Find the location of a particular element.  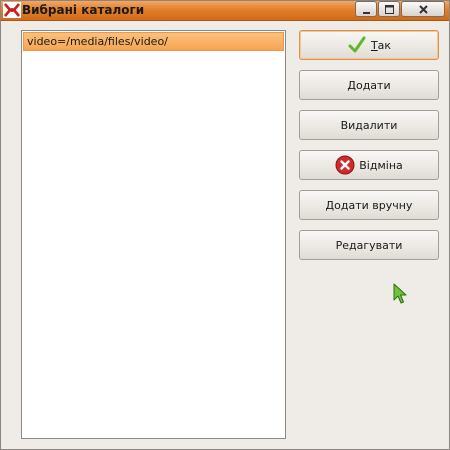

minimize-icon is located at coordinates (366, 13).